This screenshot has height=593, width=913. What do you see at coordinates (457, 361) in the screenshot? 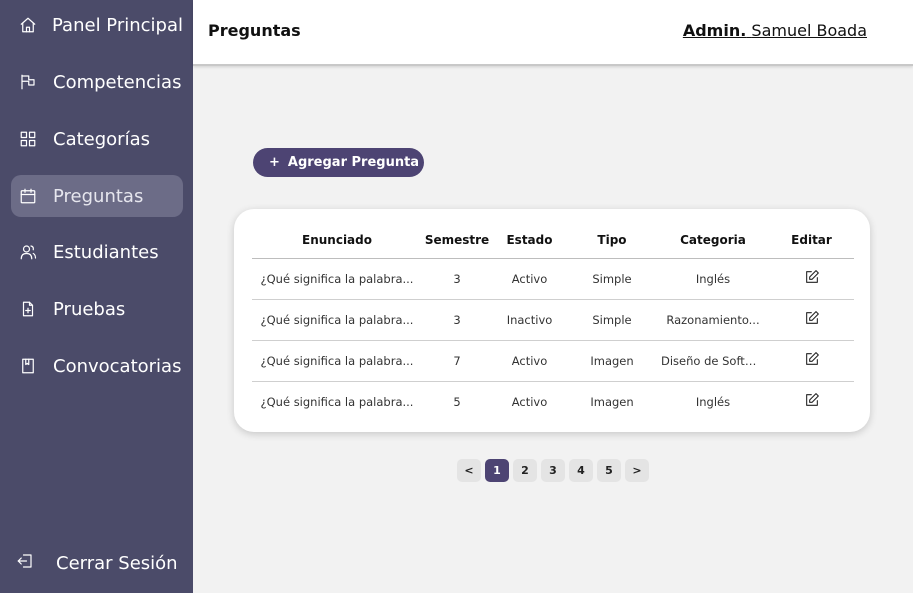
I see `cell-semestre: 7` at bounding box center [457, 361].